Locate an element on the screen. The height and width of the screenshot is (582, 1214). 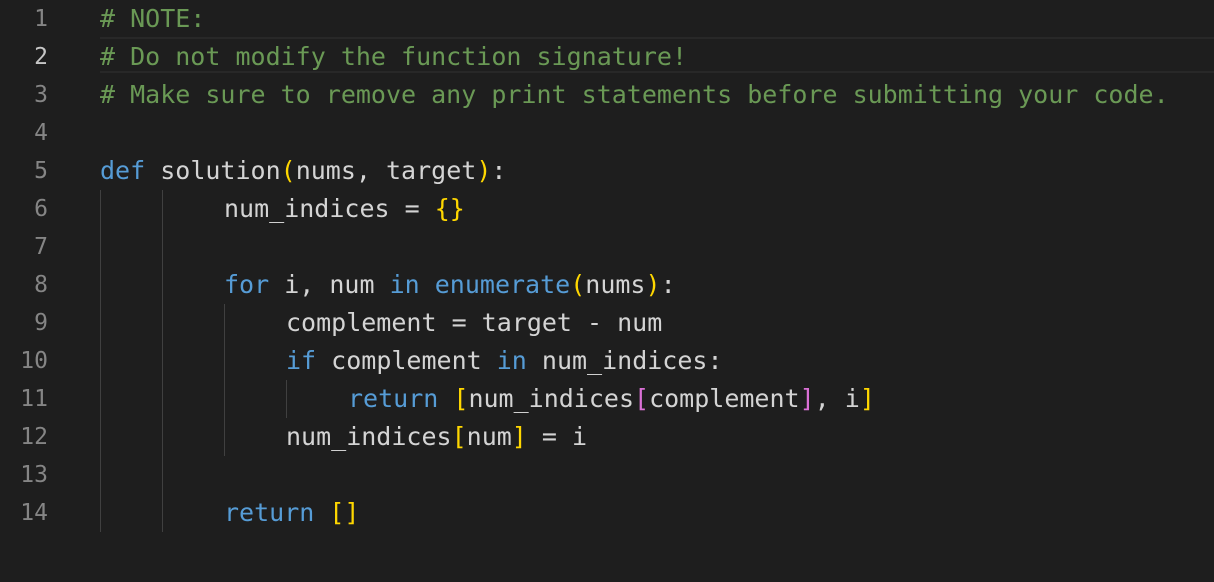
assignment: = i is located at coordinates (557, 436).